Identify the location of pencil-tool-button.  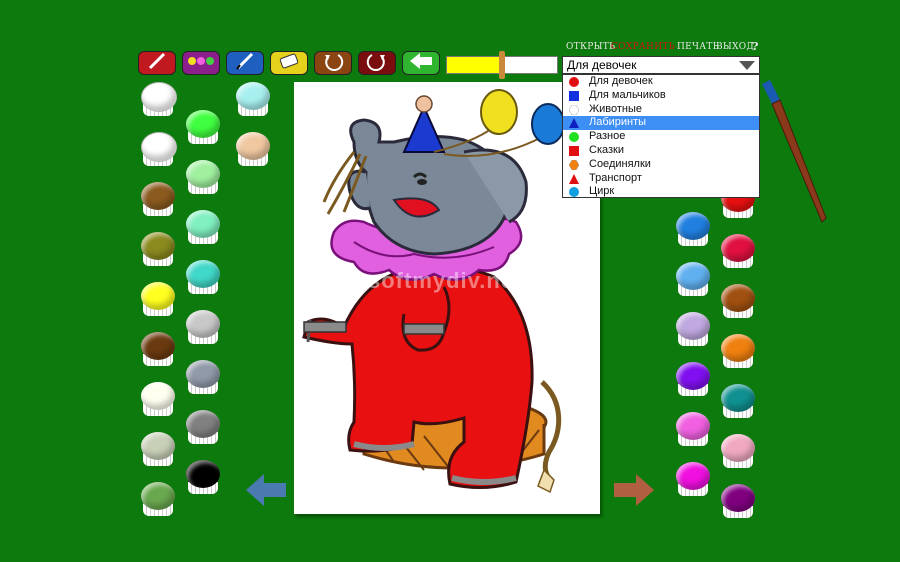
(245, 63).